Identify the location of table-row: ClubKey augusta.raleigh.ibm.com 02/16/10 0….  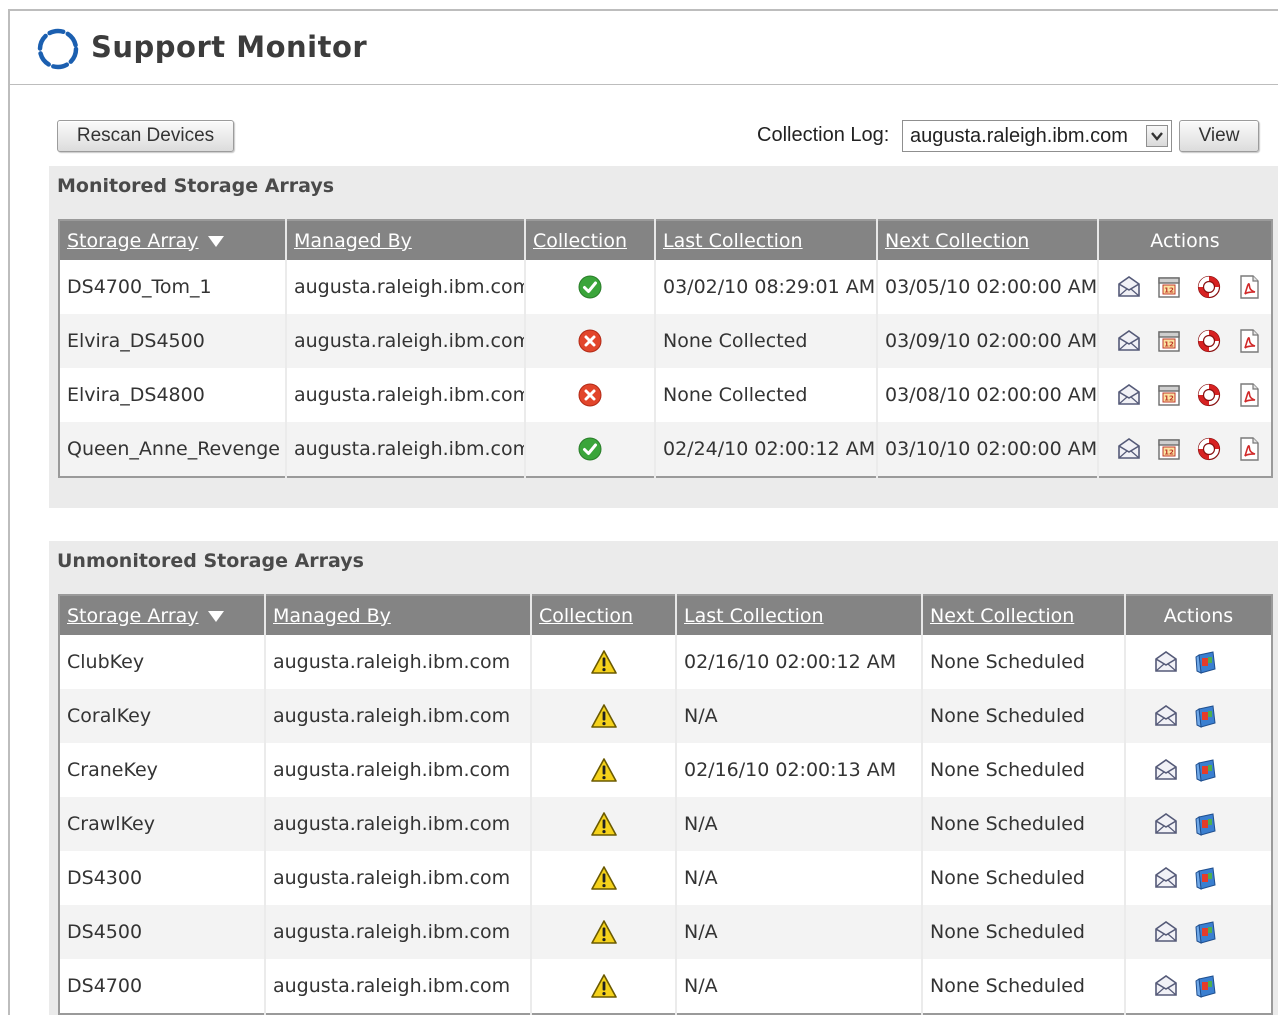
(665, 662).